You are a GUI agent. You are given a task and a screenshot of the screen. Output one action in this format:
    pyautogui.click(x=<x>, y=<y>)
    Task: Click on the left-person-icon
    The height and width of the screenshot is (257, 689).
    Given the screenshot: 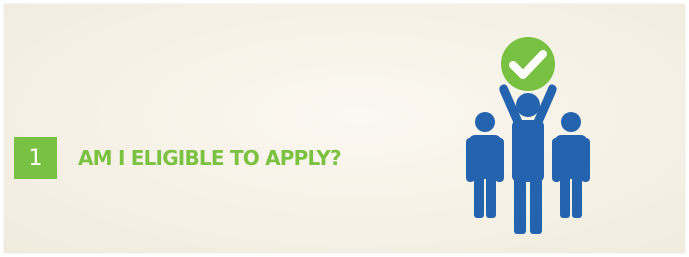 What is the action you would take?
    pyautogui.click(x=485, y=165)
    